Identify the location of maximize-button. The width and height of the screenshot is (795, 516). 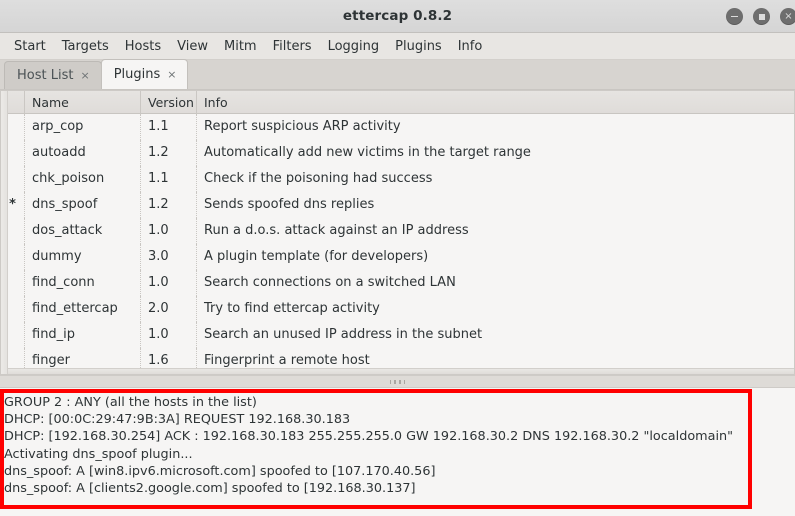
(761, 16).